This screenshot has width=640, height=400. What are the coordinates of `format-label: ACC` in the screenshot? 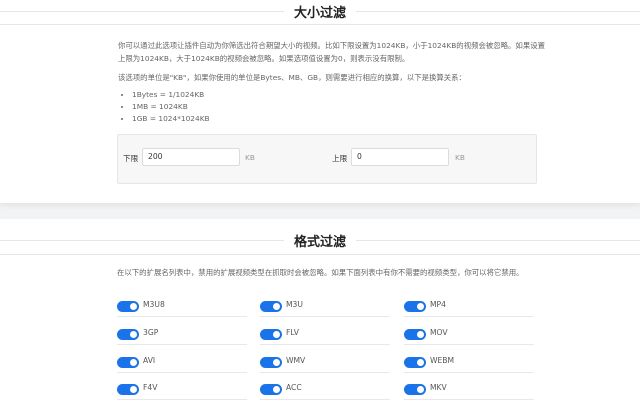 It's located at (294, 387).